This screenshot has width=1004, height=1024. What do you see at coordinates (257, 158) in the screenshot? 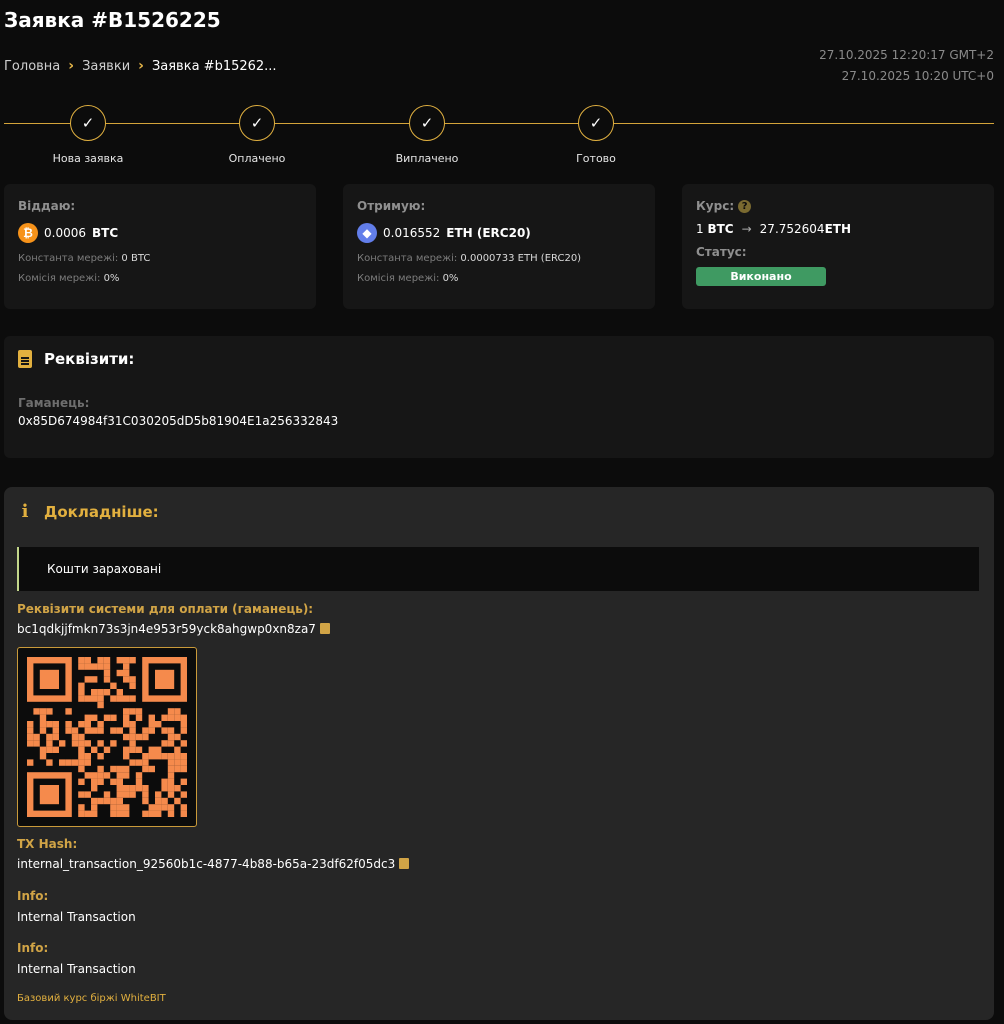
I see `step-label: Оплачено` at bounding box center [257, 158].